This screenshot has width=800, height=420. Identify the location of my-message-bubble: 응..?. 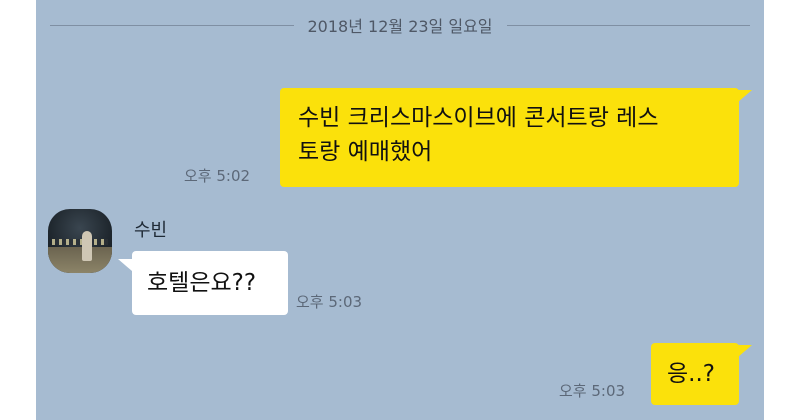
(695, 374).